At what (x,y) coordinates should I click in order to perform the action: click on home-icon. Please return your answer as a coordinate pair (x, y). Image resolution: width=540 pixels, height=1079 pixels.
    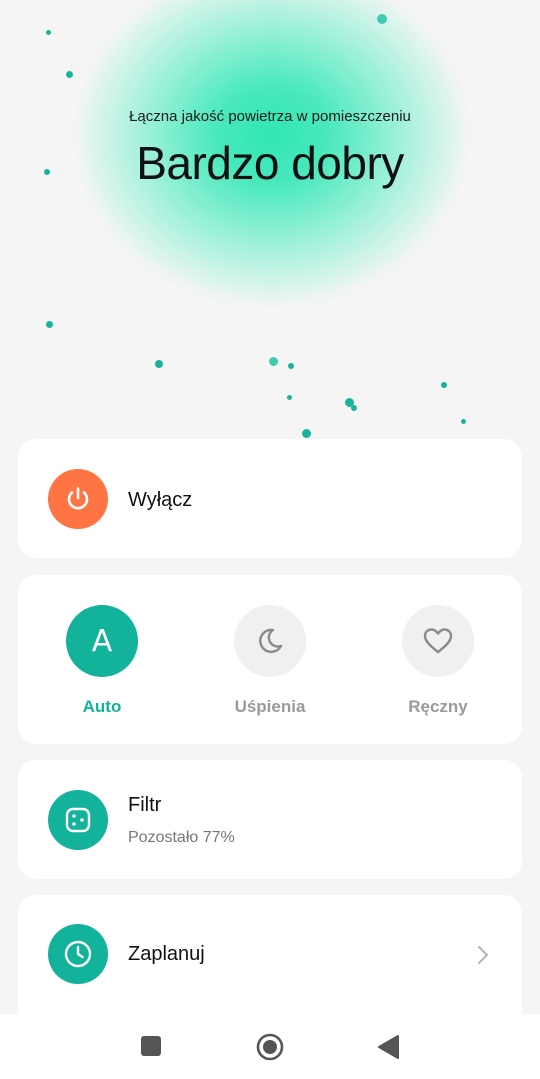
    Looking at the image, I should click on (270, 1049).